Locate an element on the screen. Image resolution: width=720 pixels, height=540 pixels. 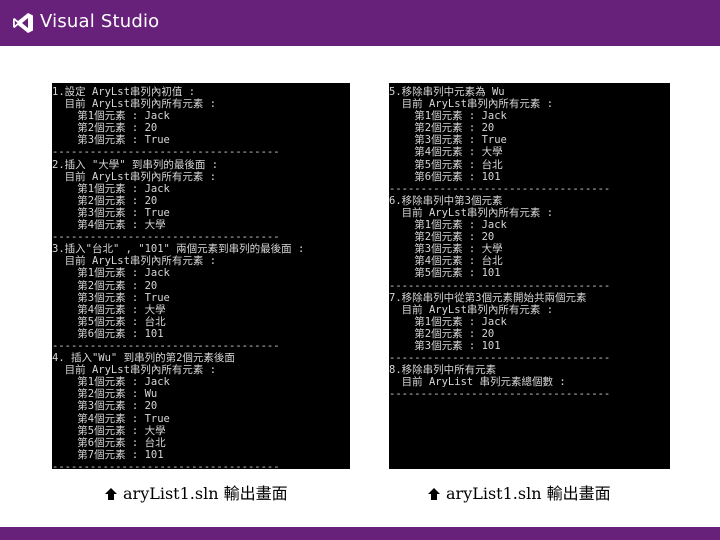
console-line: 第5個元素 : 101 is located at coordinates (445, 273).